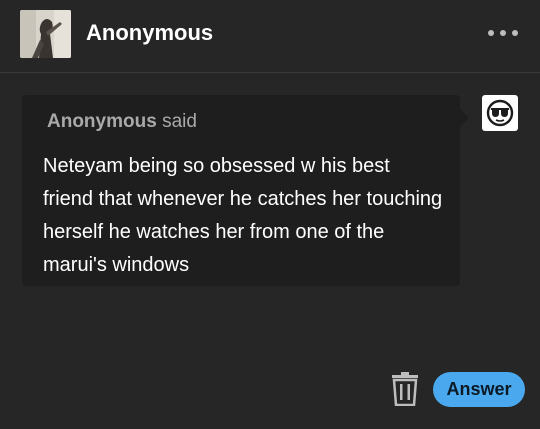 This screenshot has height=429, width=540. Describe the element at coordinates (102, 121) in the screenshot. I see `asker-name: Anonymous` at that location.